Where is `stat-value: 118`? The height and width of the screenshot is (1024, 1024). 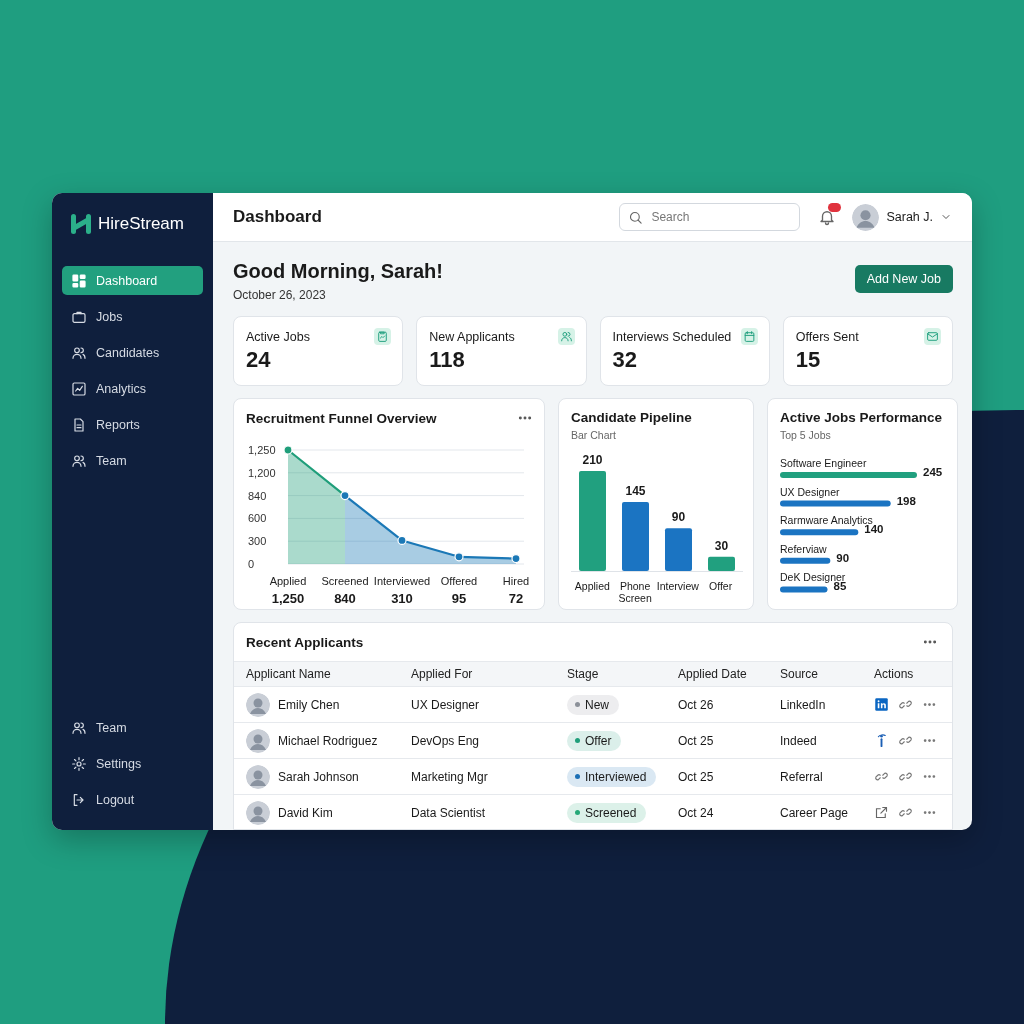
stat-value: 118 is located at coordinates (447, 360).